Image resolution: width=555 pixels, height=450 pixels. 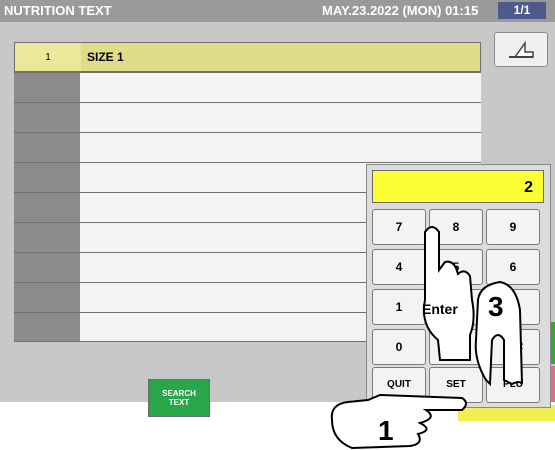 I want to click on step-3-label: 3, so click(x=496, y=306).